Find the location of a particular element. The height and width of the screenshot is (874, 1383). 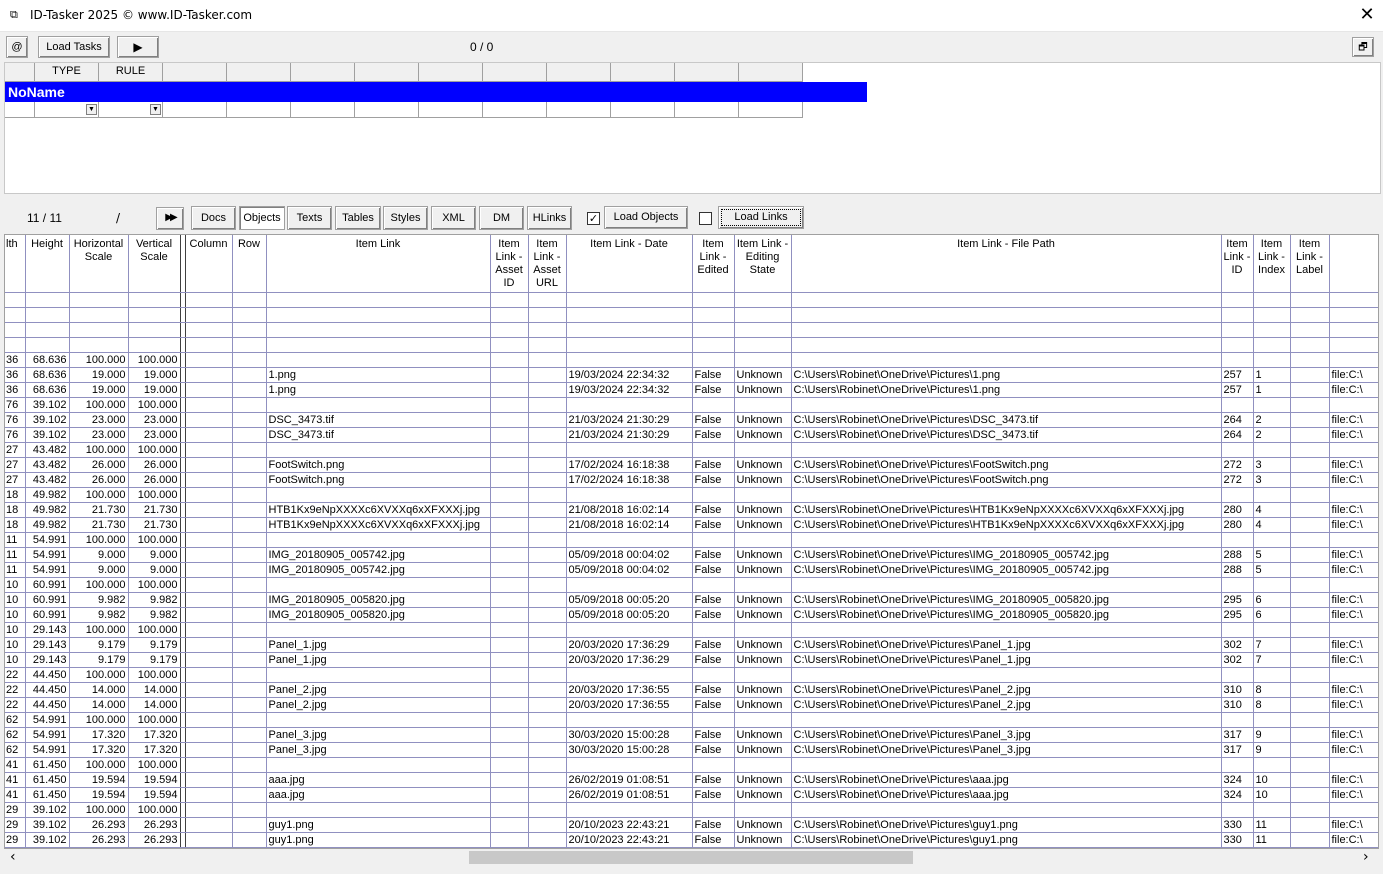

table-cell: 20/03/2020 17:36:55 is located at coordinates (629, 690).